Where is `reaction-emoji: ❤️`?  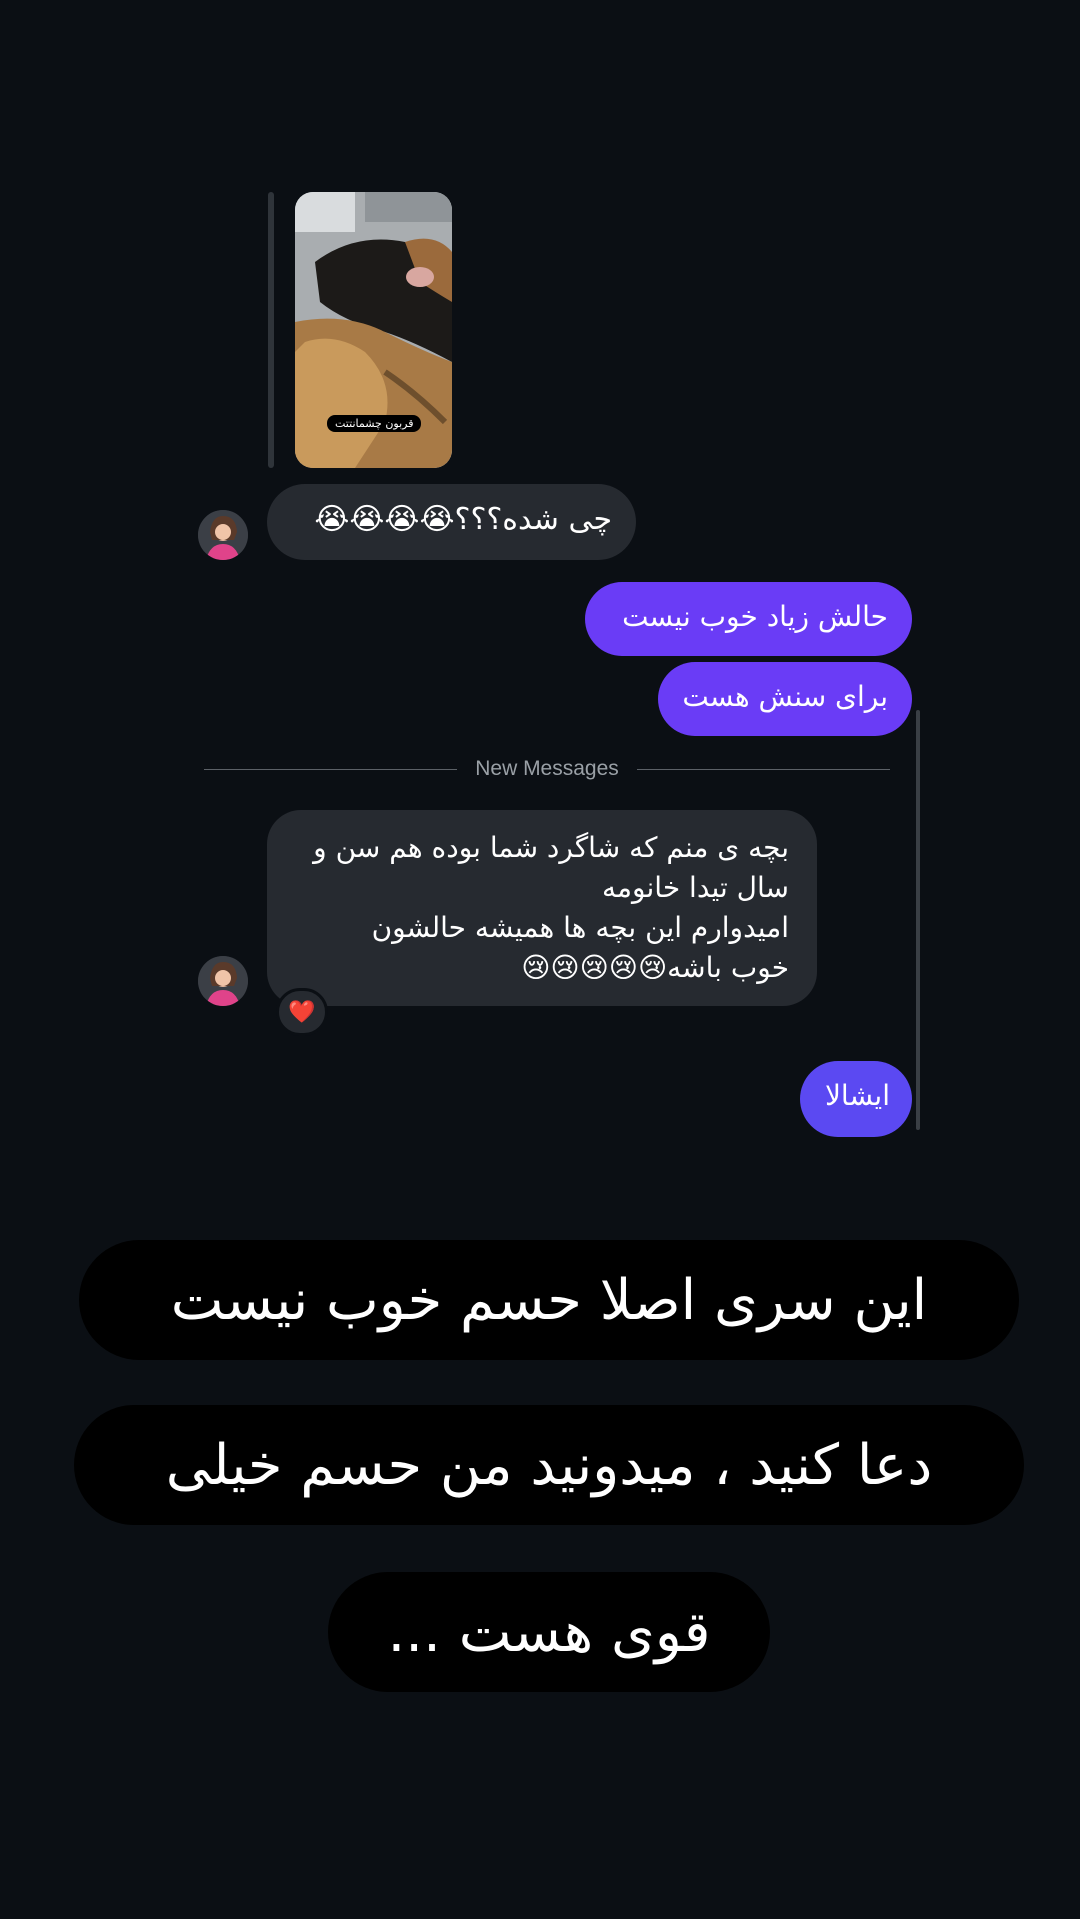
reaction-emoji: ❤️ is located at coordinates (302, 1012).